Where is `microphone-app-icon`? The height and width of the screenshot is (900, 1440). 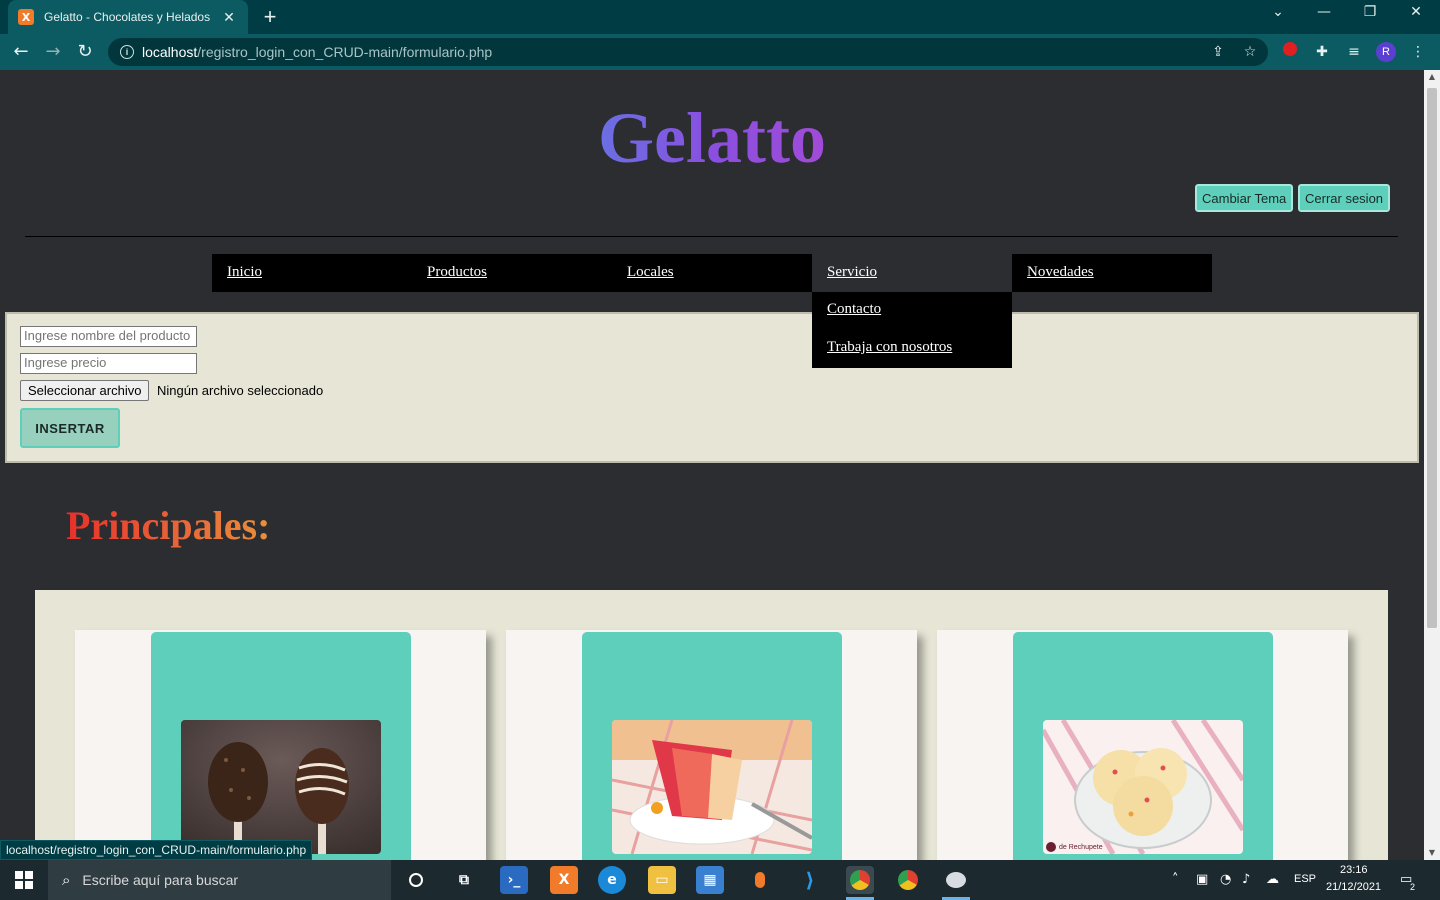 microphone-app-icon is located at coordinates (760, 880).